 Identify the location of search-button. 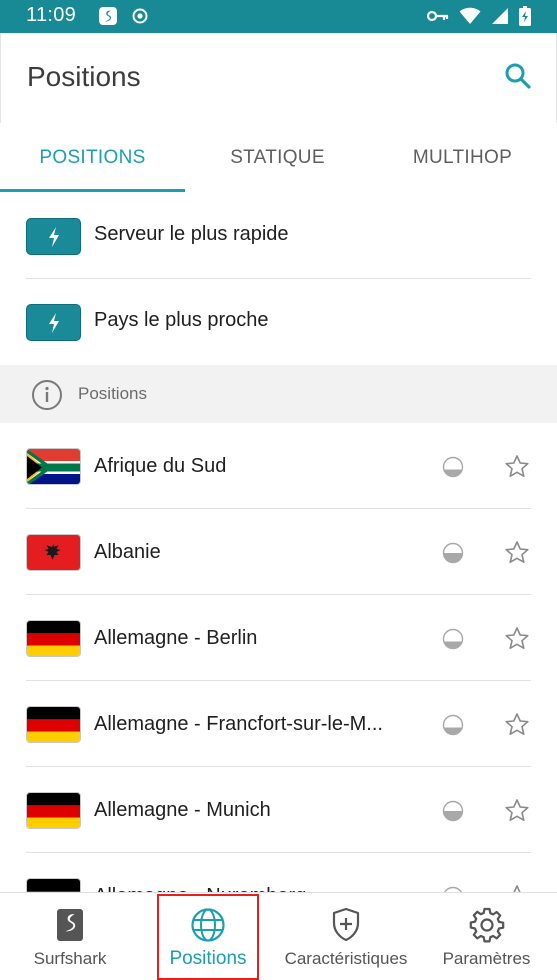
(518, 76).